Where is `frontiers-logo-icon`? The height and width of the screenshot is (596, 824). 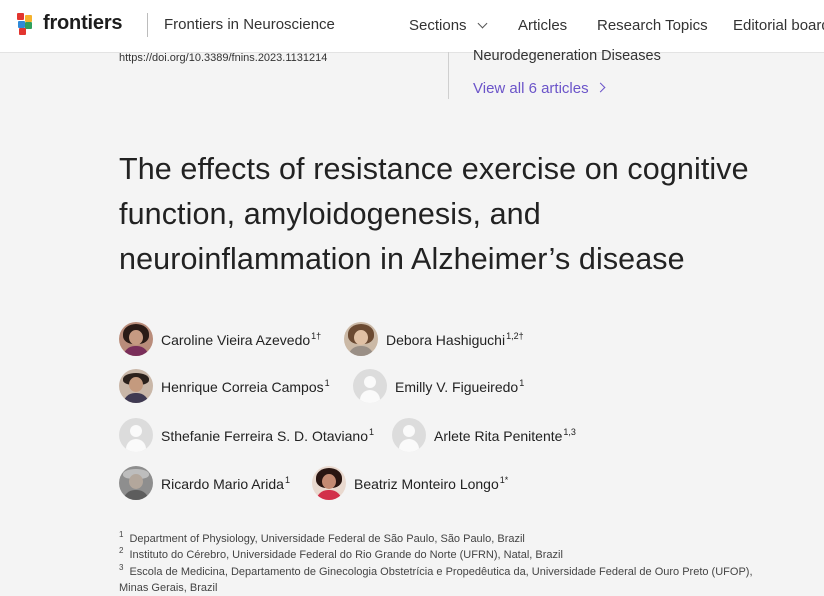
frontiers-logo-icon is located at coordinates (28, 24).